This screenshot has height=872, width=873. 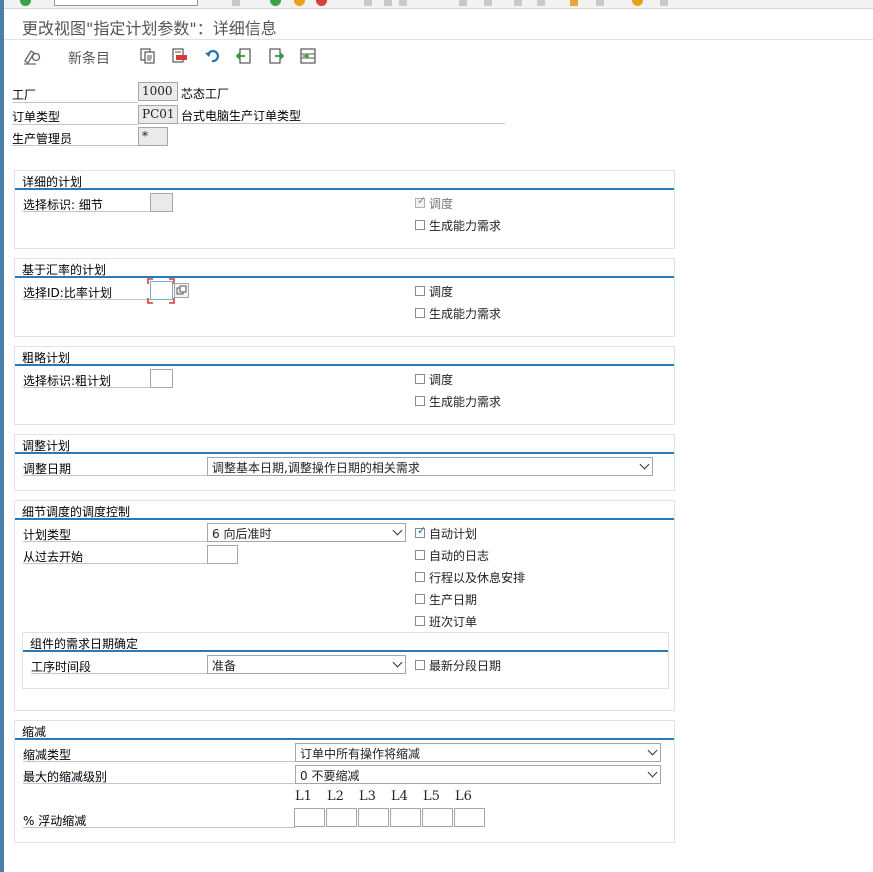 I want to click on plan-type-value: 6 向后准时, so click(x=242, y=534).